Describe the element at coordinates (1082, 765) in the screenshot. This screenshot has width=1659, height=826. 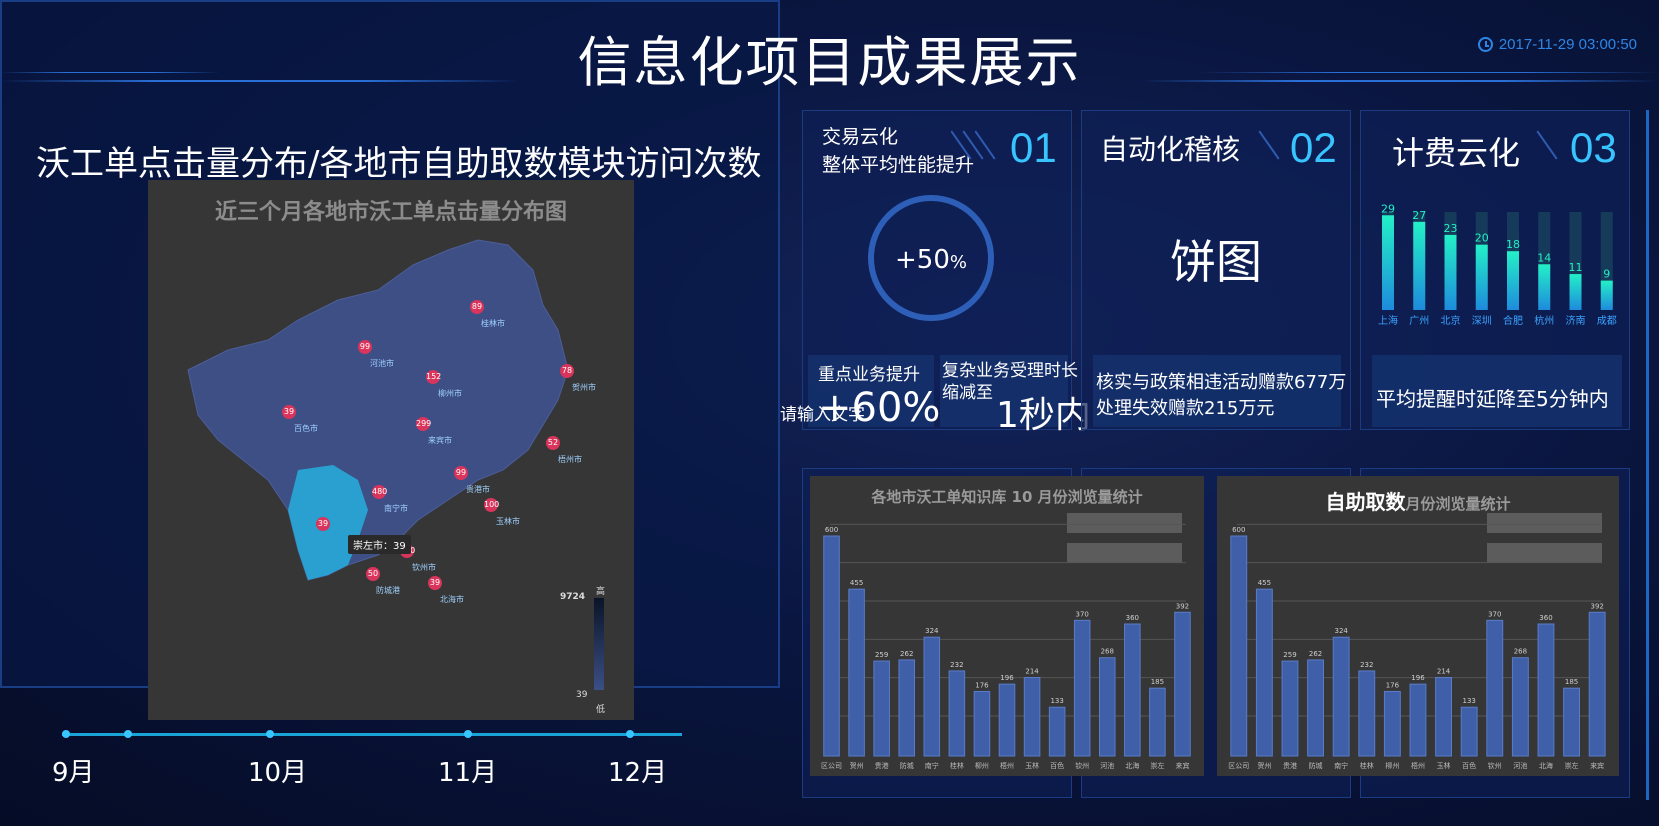
I see `bar-category-label: 钦州` at that location.